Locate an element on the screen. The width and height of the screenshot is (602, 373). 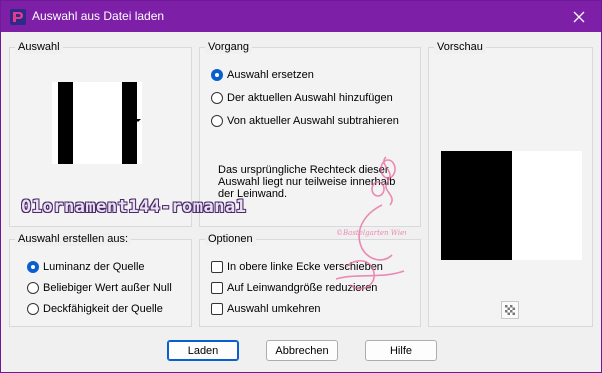
transparency-toggle-button is located at coordinates (510, 310).